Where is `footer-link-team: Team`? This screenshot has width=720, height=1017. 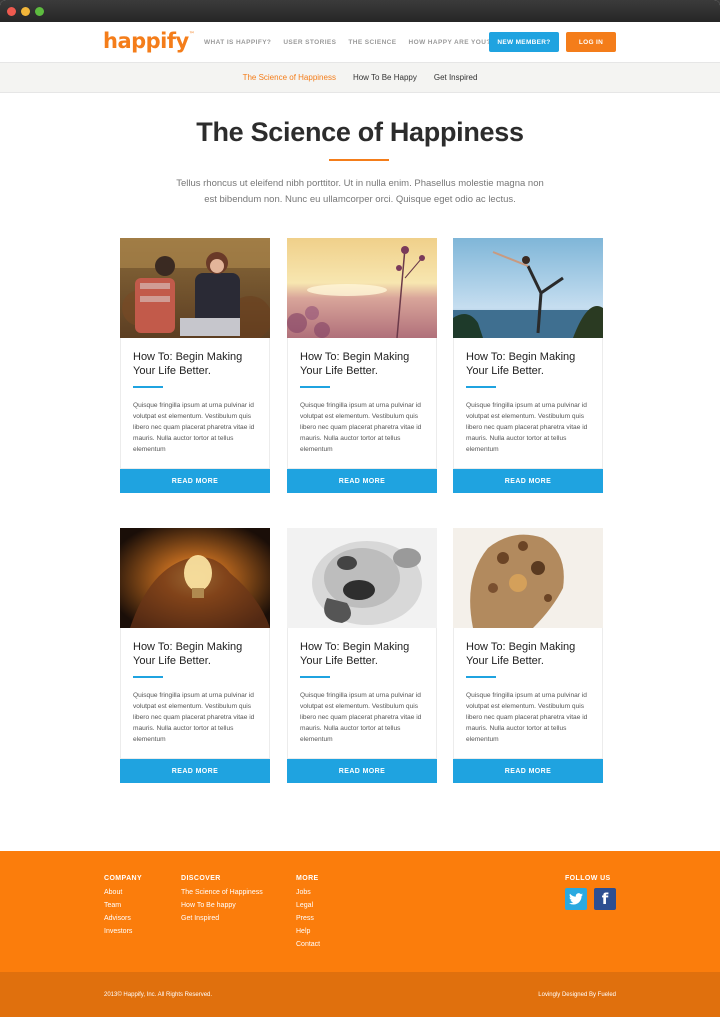
footer-link-team: Team is located at coordinates (123, 905).